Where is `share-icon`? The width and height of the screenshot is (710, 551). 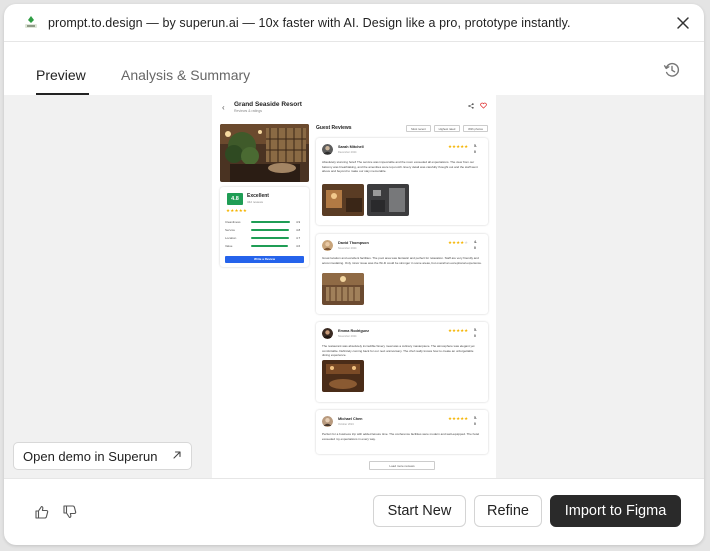
share-icon is located at coordinates (471, 106).